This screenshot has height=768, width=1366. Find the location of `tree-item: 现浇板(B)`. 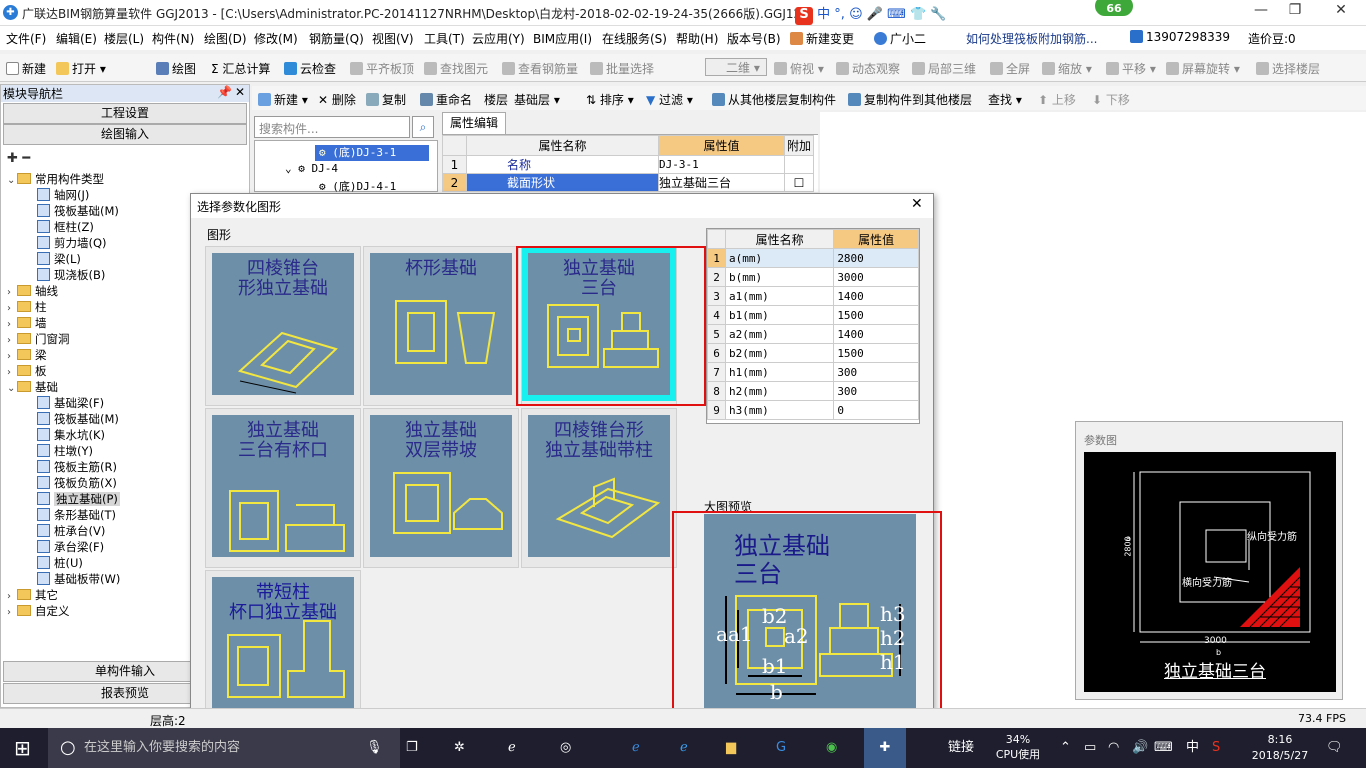

tree-item: 现浇板(B) is located at coordinates (71, 275).